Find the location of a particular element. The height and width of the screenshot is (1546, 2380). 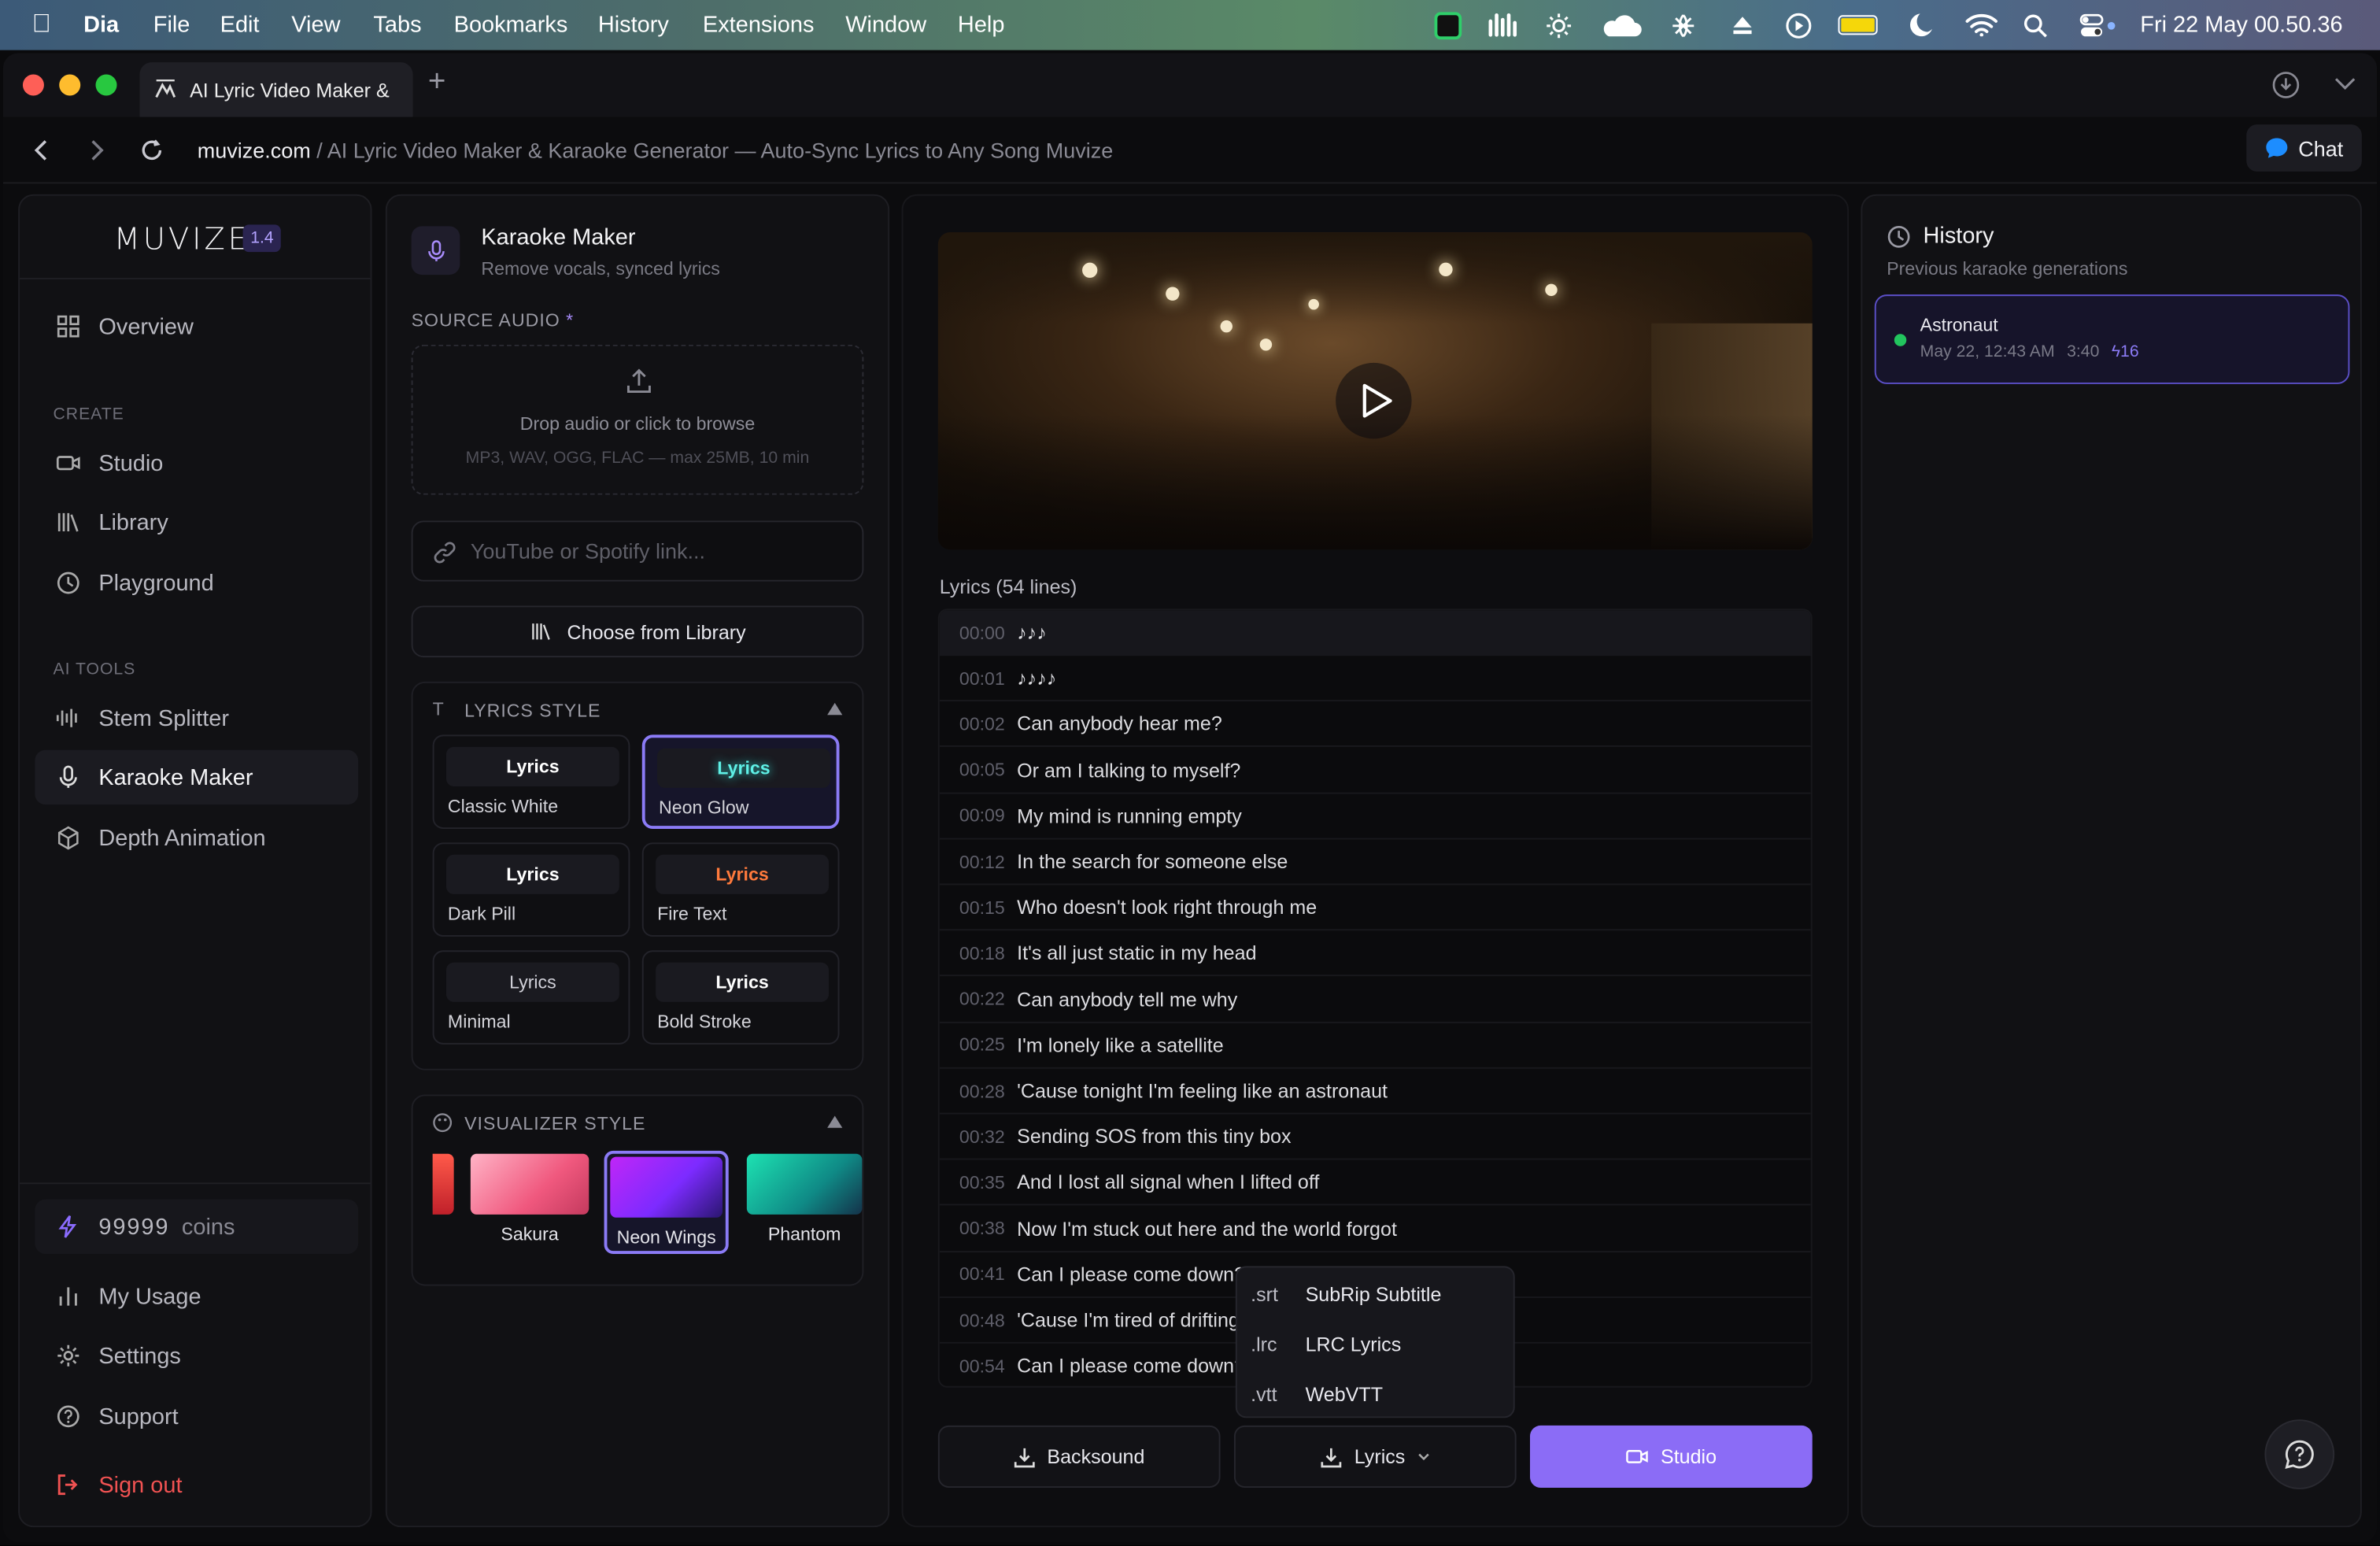

menu-tabs: Tabs is located at coordinates (397, 25).